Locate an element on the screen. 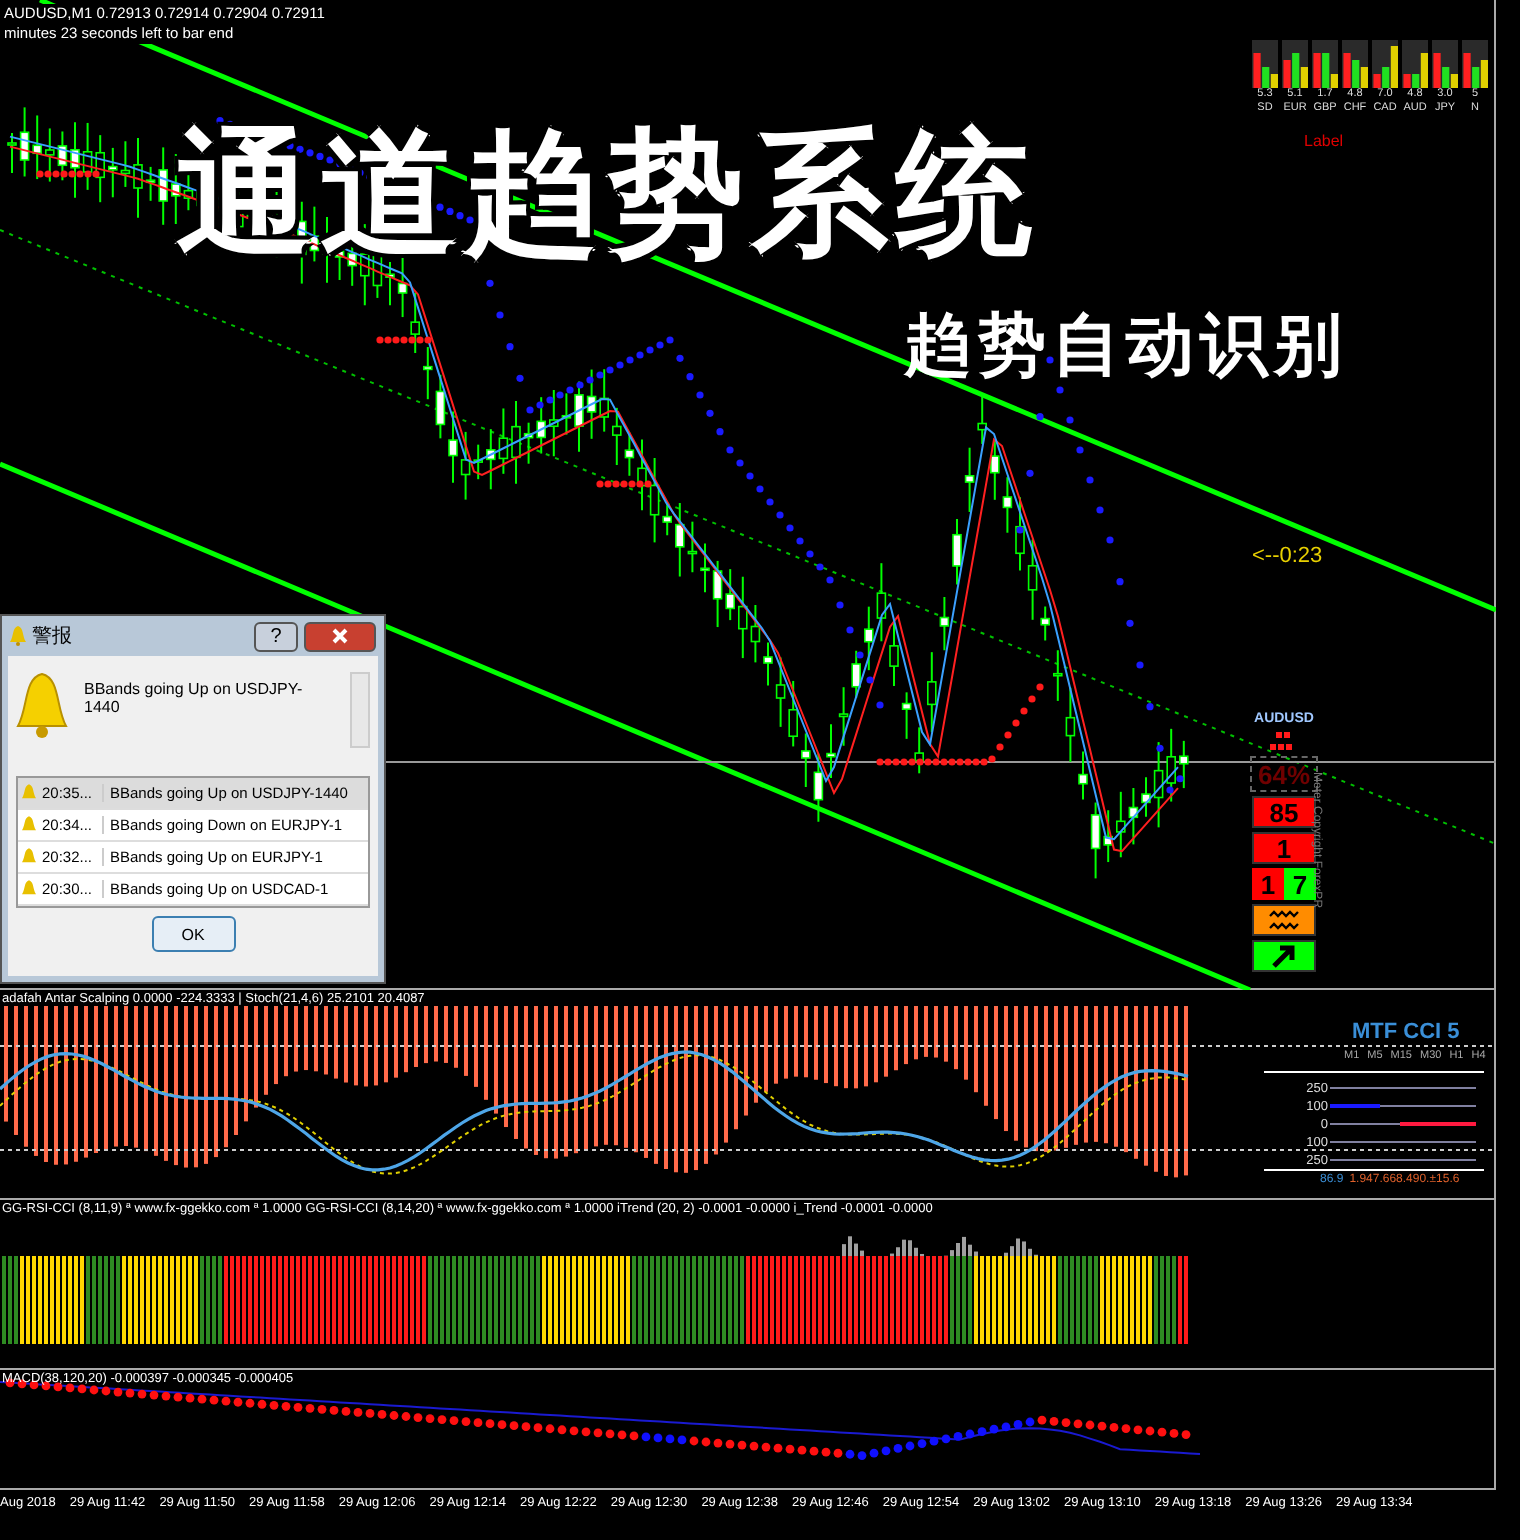  dialog-title: 警报 is located at coordinates (52, 636).